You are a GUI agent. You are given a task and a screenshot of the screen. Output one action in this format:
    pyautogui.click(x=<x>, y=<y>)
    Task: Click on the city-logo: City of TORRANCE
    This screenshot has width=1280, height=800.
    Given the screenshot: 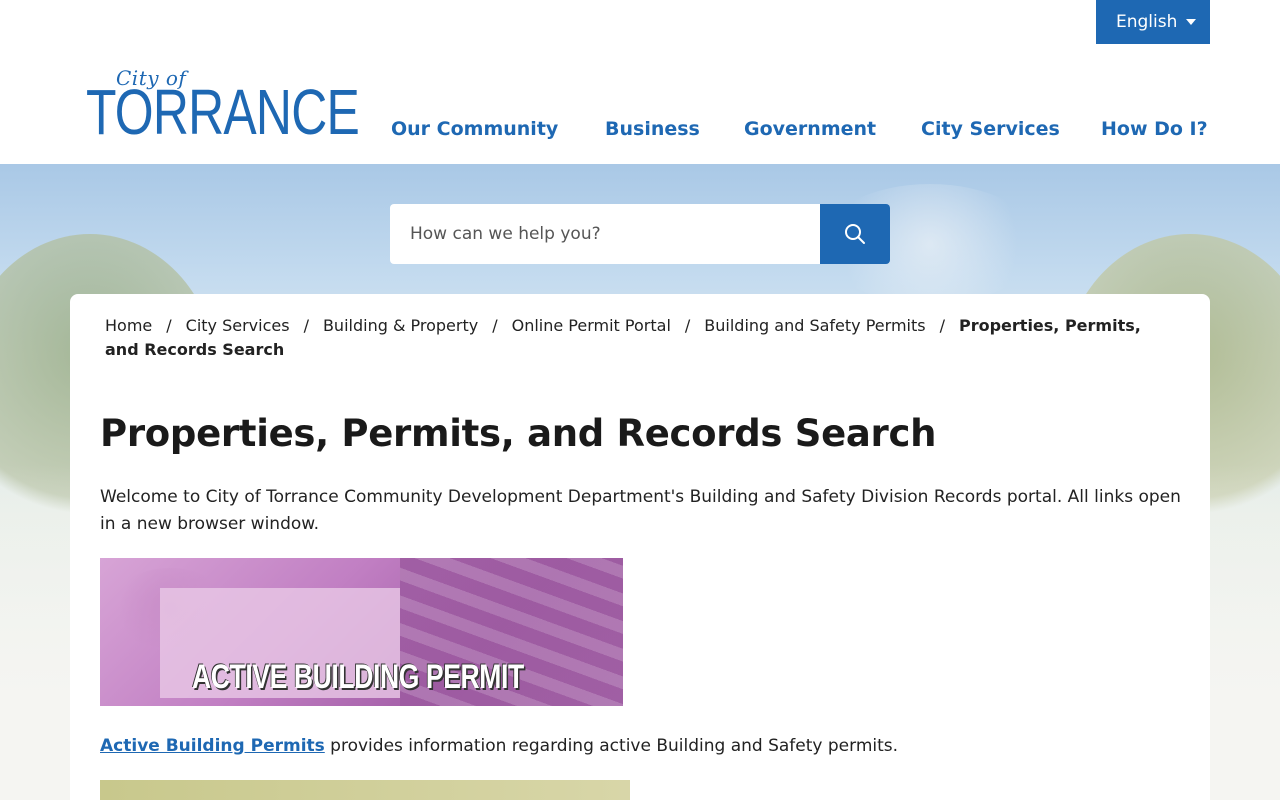 What is the action you would take?
    pyautogui.click(x=223, y=106)
    